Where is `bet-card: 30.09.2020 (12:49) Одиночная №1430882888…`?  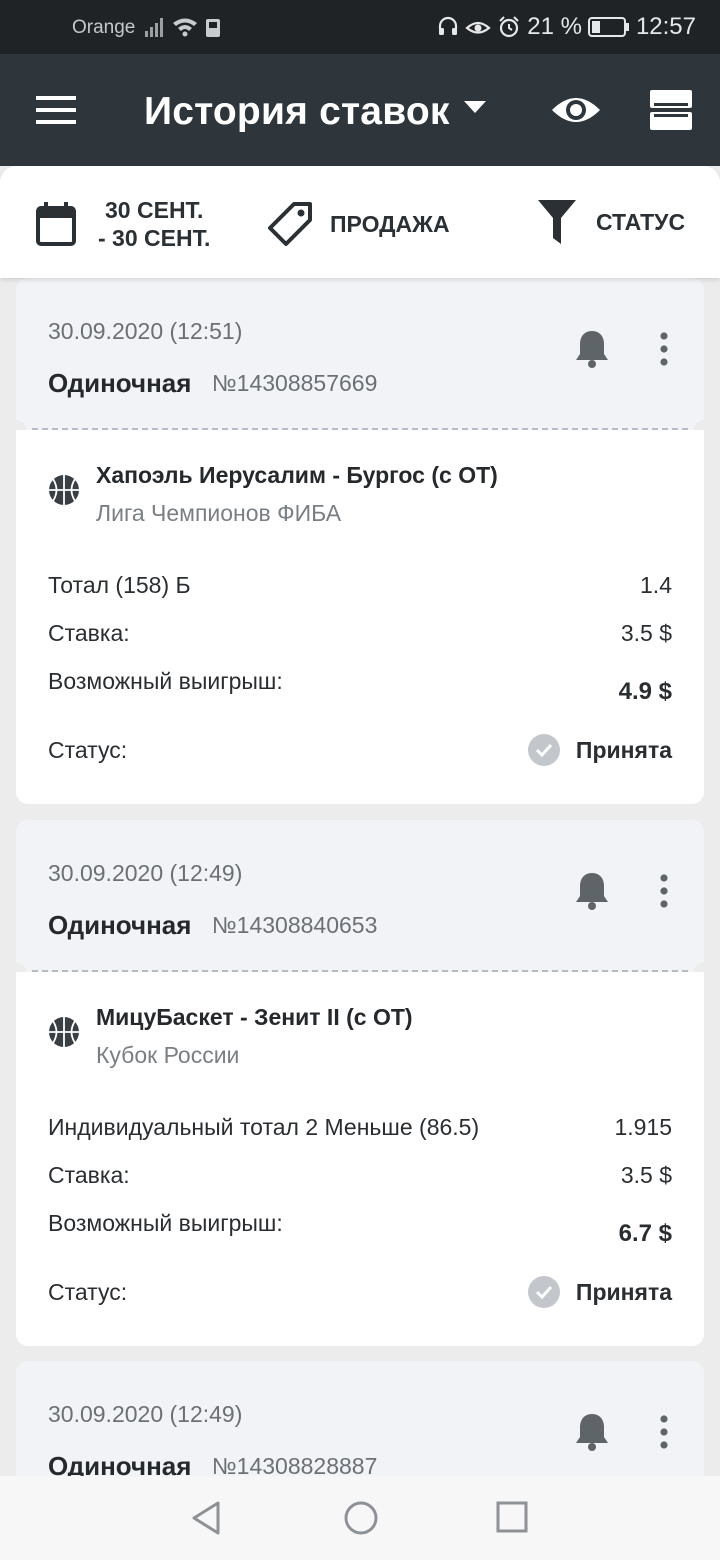
bet-card: 30.09.2020 (12:49) Одиночная №1430882888… is located at coordinates (360, 1418).